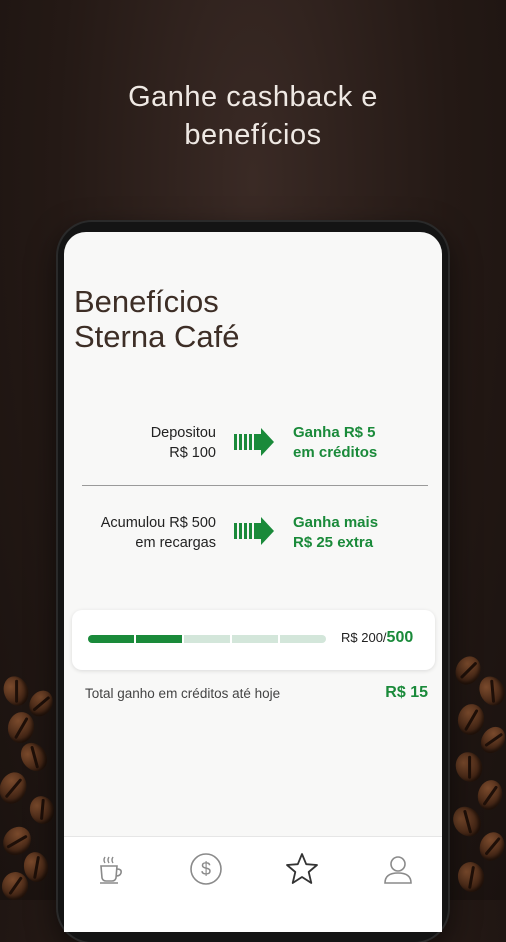  What do you see at coordinates (336, 522) in the screenshot?
I see `rule-reward-line1: Ganha mais` at bounding box center [336, 522].